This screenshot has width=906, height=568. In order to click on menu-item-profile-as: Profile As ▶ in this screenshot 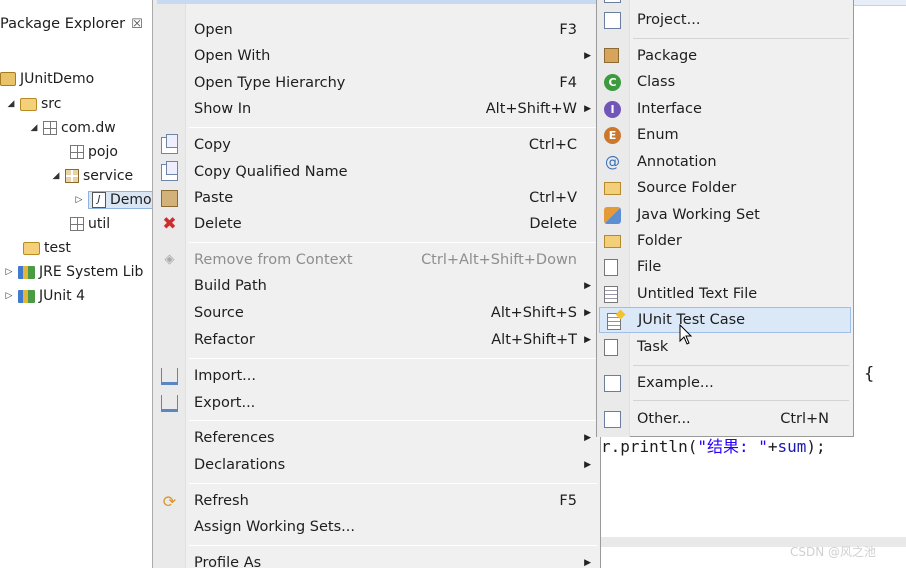, I will do `click(377, 559)`.